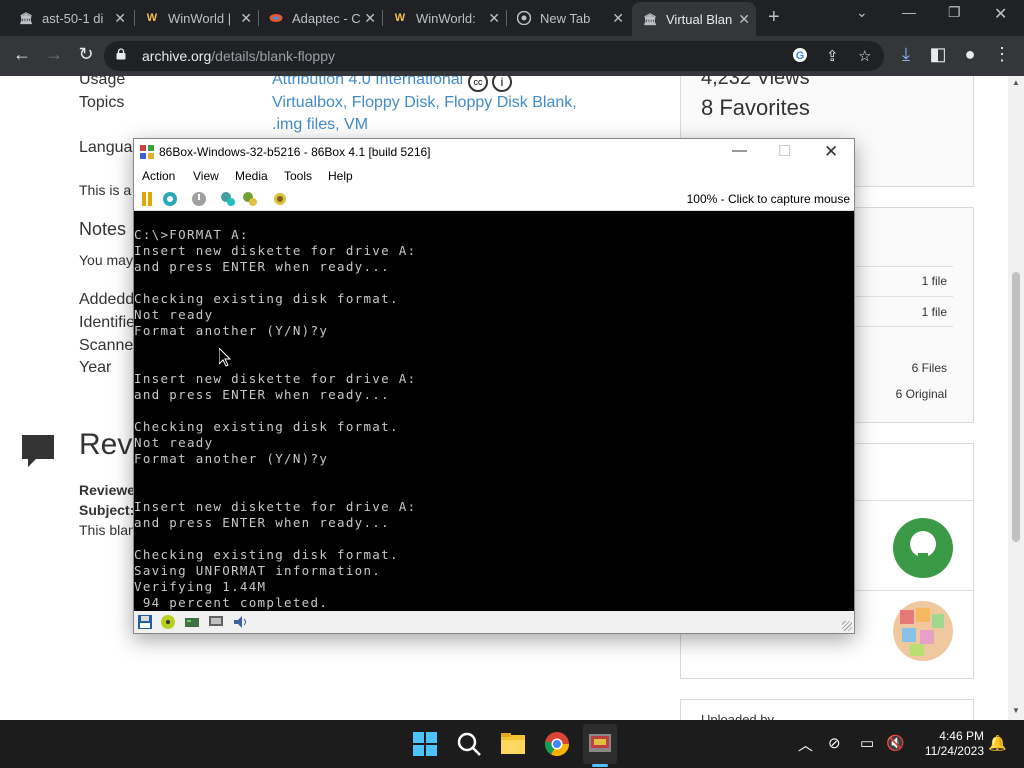  What do you see at coordinates (774, 17) in the screenshot?
I see `new-tab-plus-icon: +` at bounding box center [774, 17].